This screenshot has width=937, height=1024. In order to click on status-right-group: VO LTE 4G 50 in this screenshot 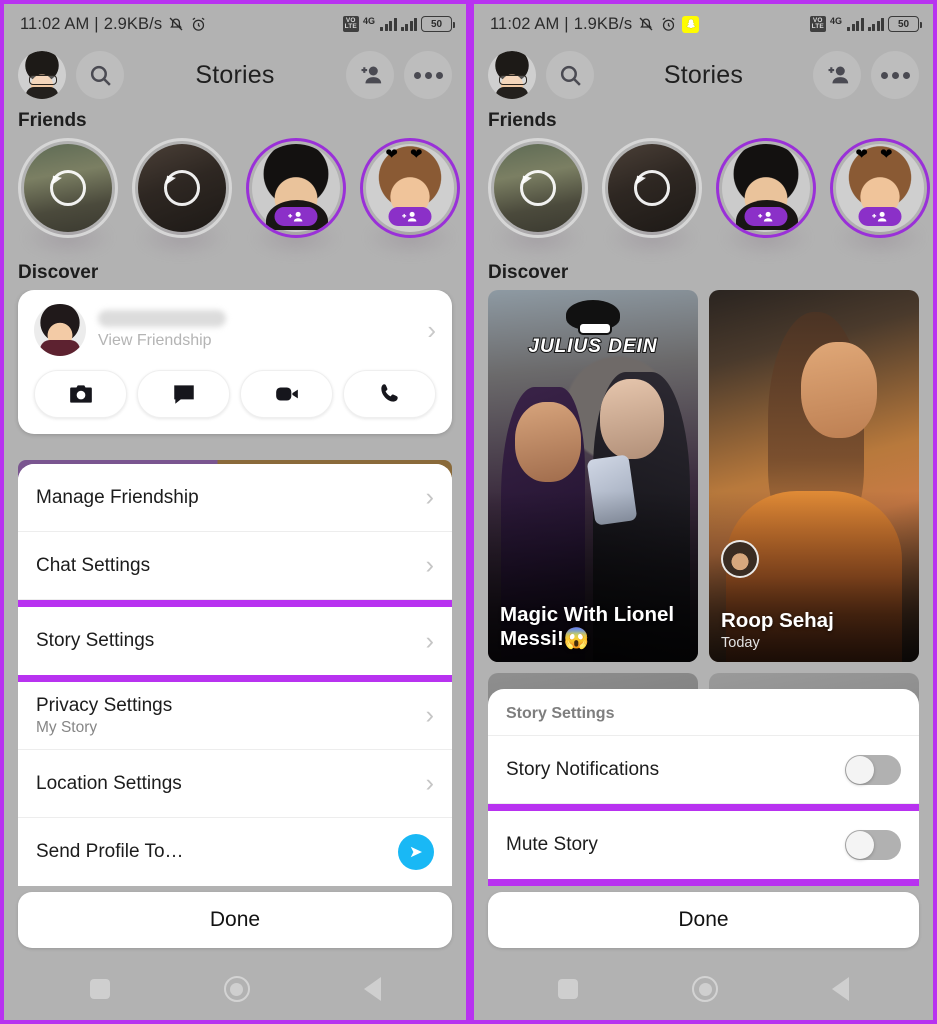, I will do `click(398, 24)`.